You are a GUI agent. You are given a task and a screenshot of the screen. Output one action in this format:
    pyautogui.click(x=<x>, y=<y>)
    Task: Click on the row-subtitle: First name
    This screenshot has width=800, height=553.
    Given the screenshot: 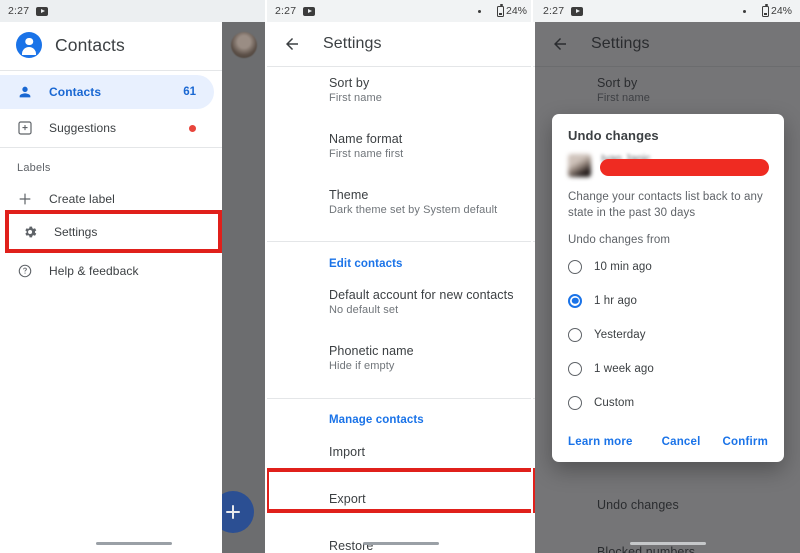 What is the action you would take?
    pyautogui.click(x=355, y=98)
    